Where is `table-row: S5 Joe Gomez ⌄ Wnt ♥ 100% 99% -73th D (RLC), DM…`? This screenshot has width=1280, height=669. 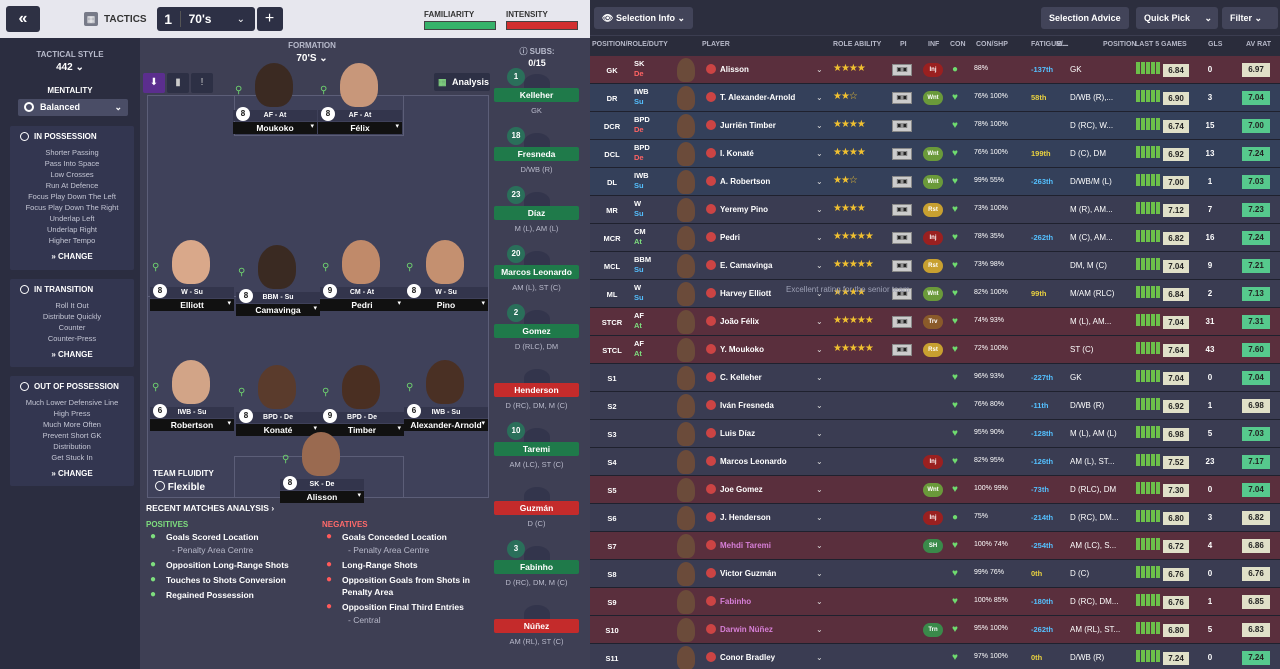
table-row: S5 Joe Gomez ⌄ Wnt ♥ 100% 99% -73th D (RLC), DM… is located at coordinates (935, 490).